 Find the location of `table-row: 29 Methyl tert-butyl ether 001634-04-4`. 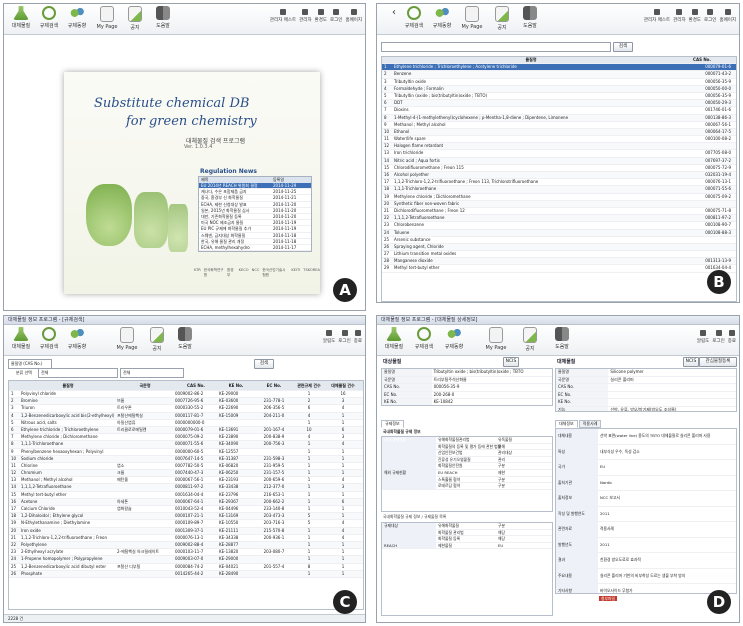

table-row: 29 Methyl tert-butyl ether 001634-04-4 is located at coordinates (559, 269).